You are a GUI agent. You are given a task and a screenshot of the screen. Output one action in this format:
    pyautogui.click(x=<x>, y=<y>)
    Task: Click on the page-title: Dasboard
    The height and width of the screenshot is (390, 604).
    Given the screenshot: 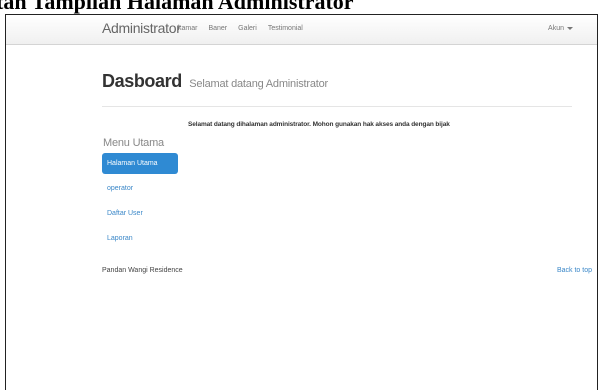 What is the action you would take?
    pyautogui.click(x=142, y=81)
    